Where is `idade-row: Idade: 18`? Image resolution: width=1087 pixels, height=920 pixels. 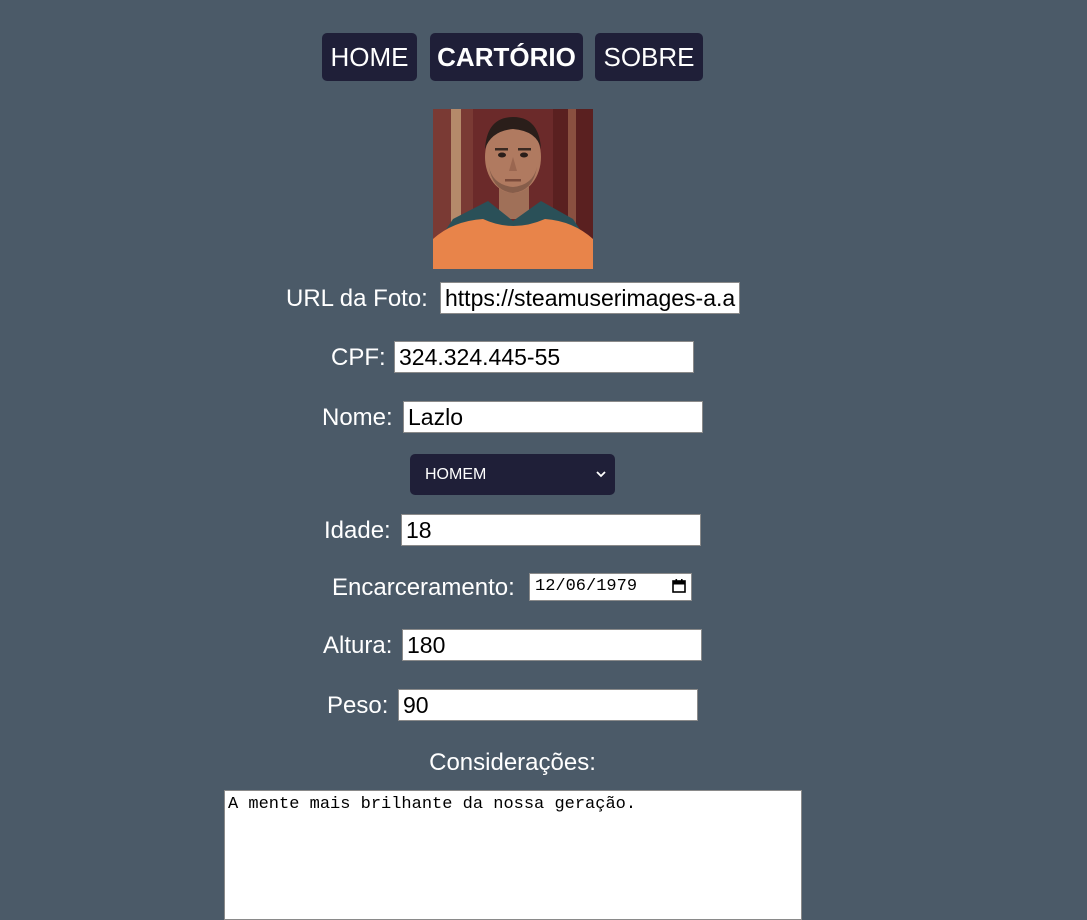 idade-row: Idade: 18 is located at coordinates (543, 531).